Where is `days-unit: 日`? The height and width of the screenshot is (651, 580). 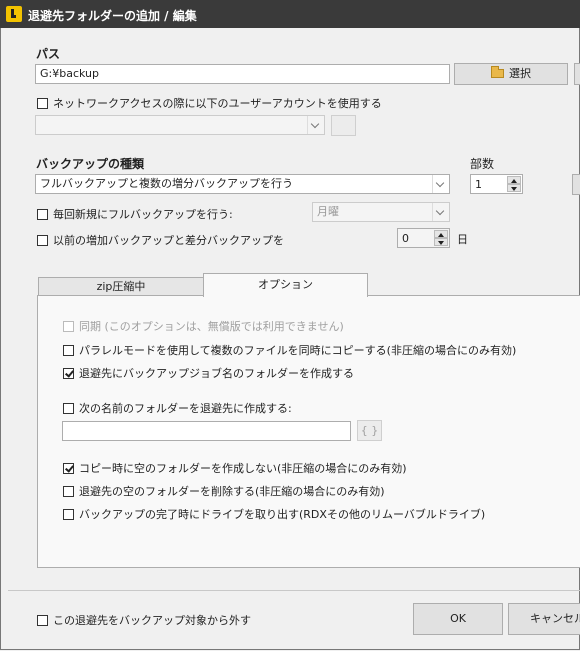 days-unit: 日 is located at coordinates (462, 239).